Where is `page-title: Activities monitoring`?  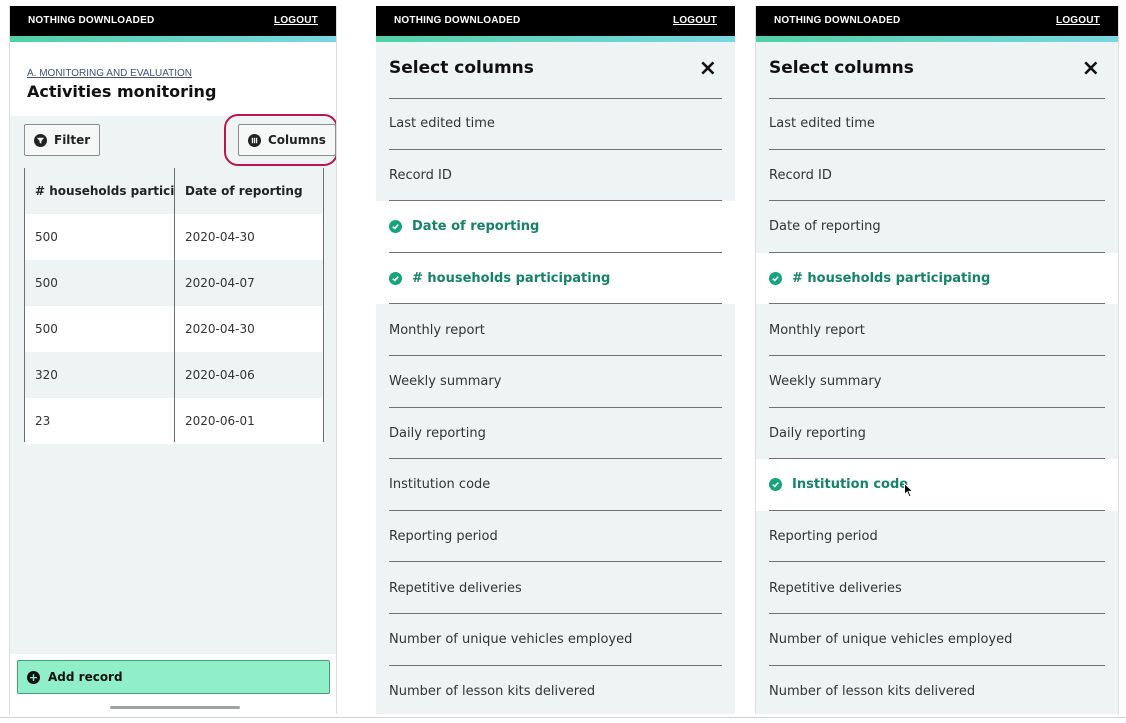
page-title: Activities monitoring is located at coordinates (122, 91).